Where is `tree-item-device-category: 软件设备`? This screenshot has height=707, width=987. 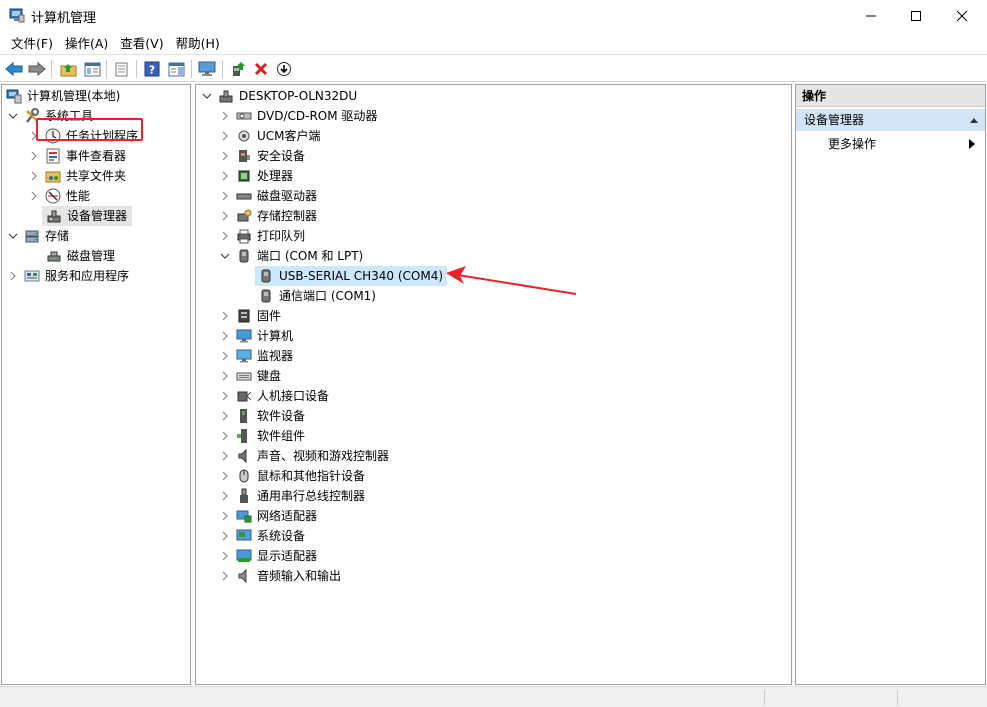 tree-item-device-category: 软件设备 is located at coordinates (262, 416).